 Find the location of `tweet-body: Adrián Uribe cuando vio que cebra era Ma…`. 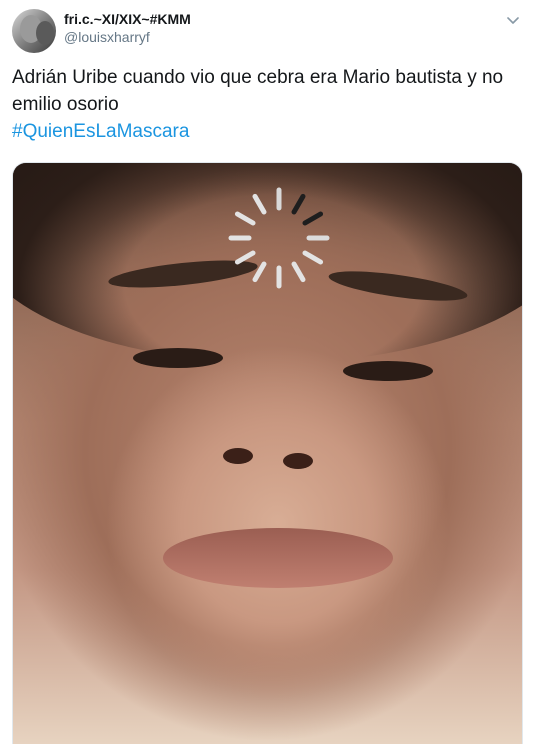

tweet-body: Adrián Uribe cuando vio que cebra era Ma… is located at coordinates (258, 91).